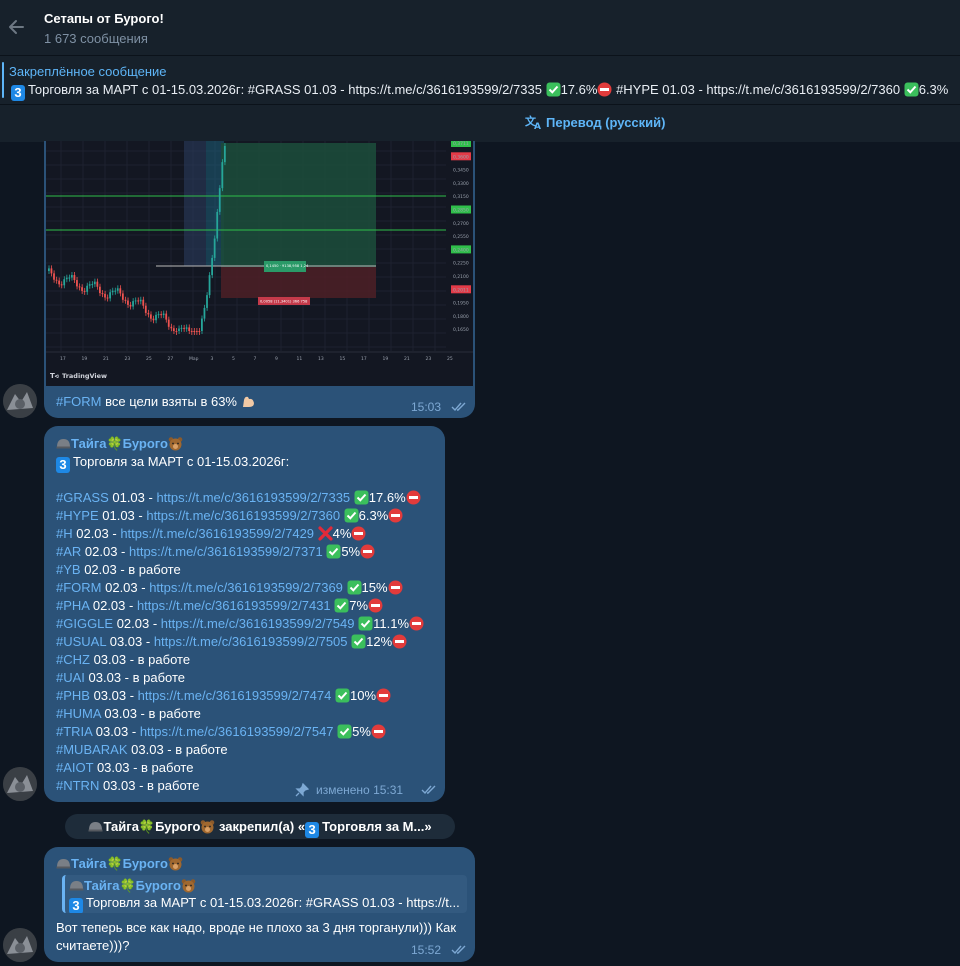 The image size is (960, 966). I want to click on hashtag-link: #MUBARAK, so click(92, 749).